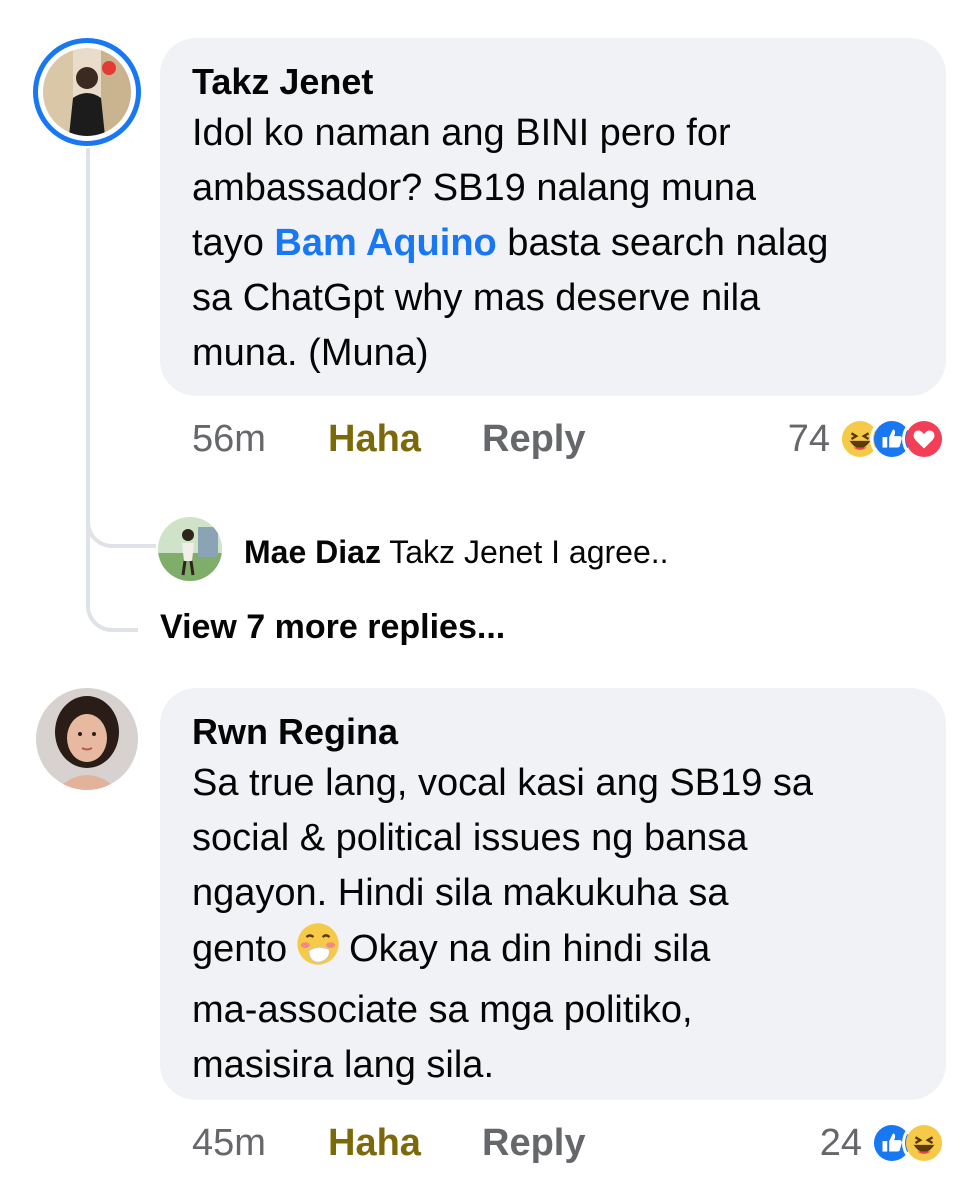 This screenshot has width=978, height=1200. What do you see at coordinates (121, 524) in the screenshot?
I see `reply-connector-line` at bounding box center [121, 524].